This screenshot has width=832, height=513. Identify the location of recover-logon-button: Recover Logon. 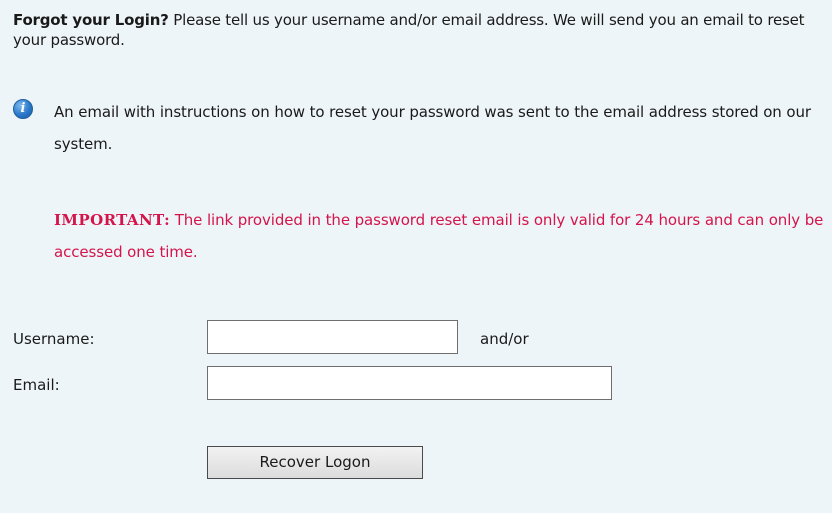
(315, 462).